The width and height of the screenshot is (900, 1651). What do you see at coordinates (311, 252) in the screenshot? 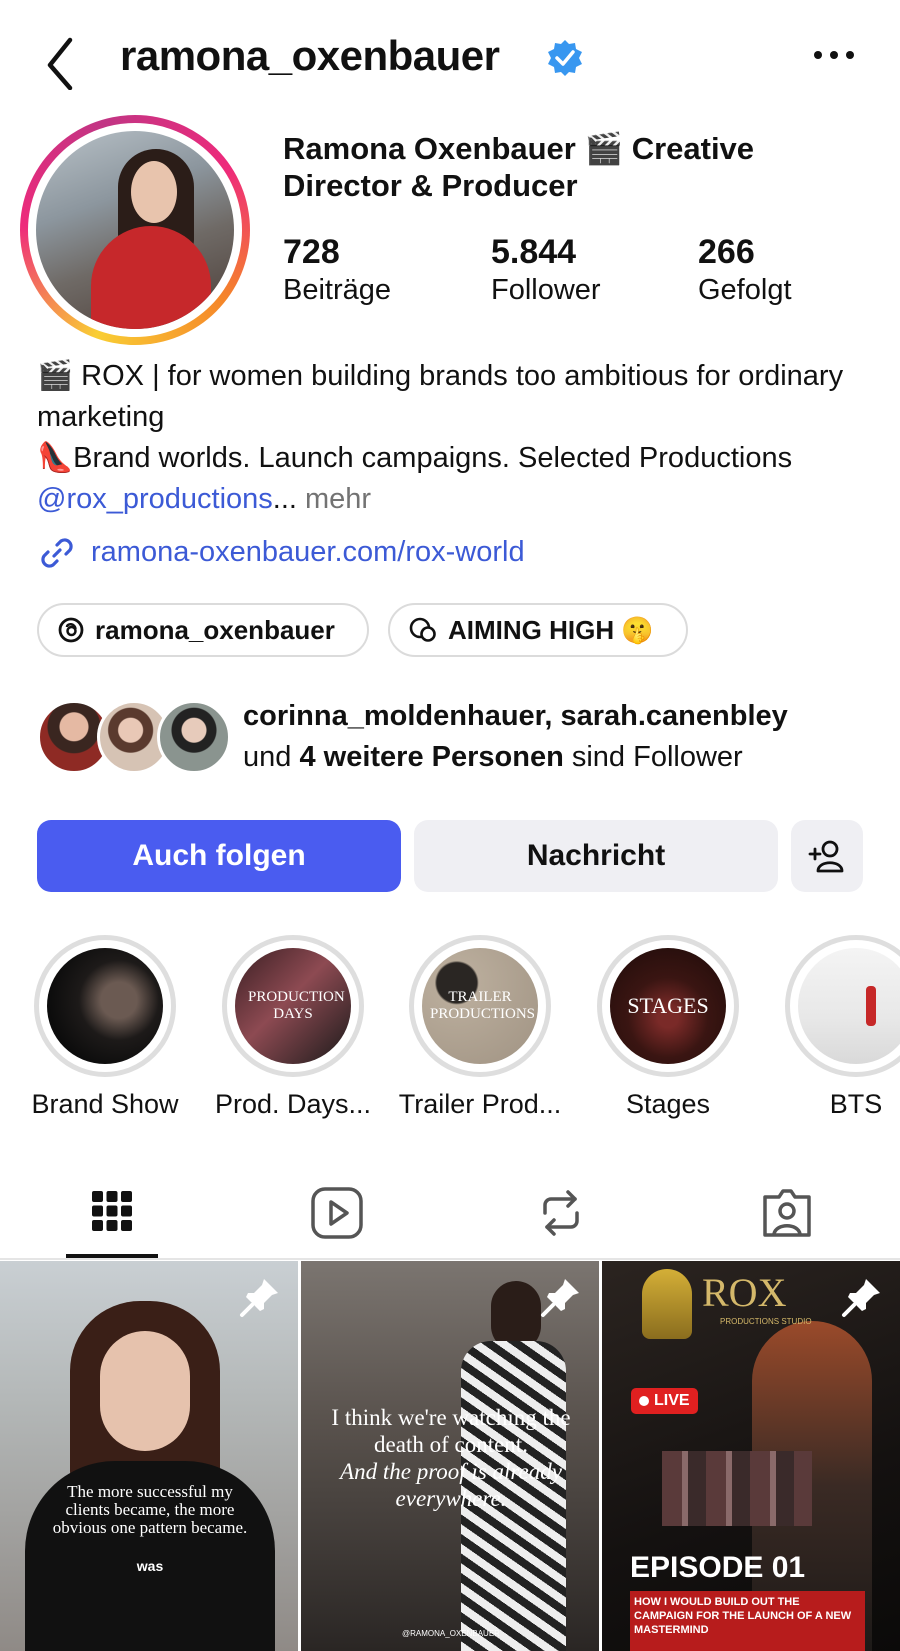
I see `stat-posts-count: 728` at bounding box center [311, 252].